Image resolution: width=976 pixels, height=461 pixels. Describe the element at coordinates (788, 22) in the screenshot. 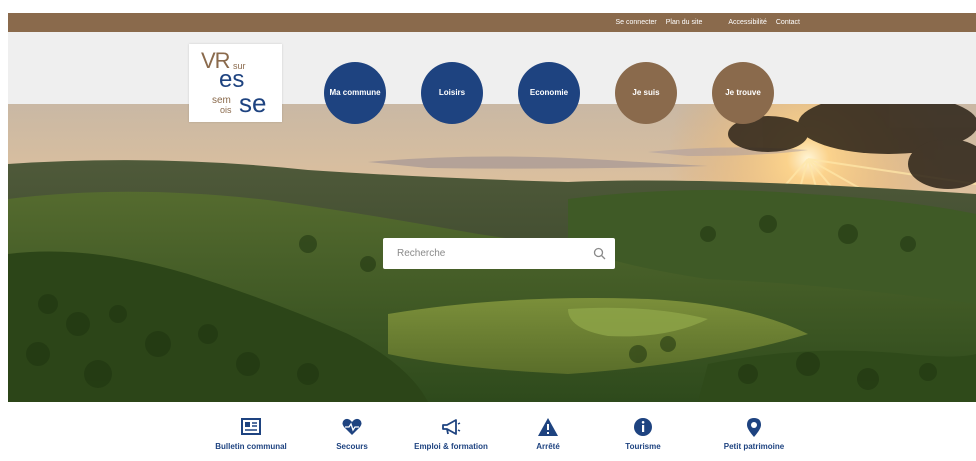

I see `contact-link: Contact` at that location.